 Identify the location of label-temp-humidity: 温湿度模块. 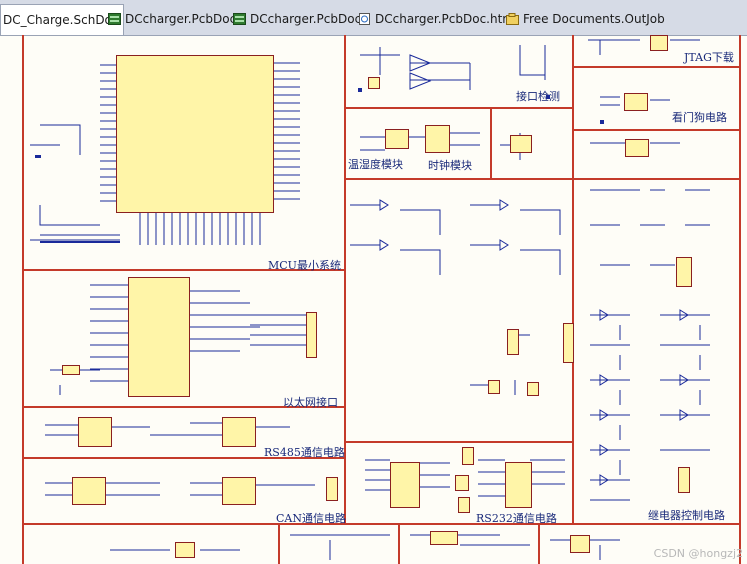
(375, 164).